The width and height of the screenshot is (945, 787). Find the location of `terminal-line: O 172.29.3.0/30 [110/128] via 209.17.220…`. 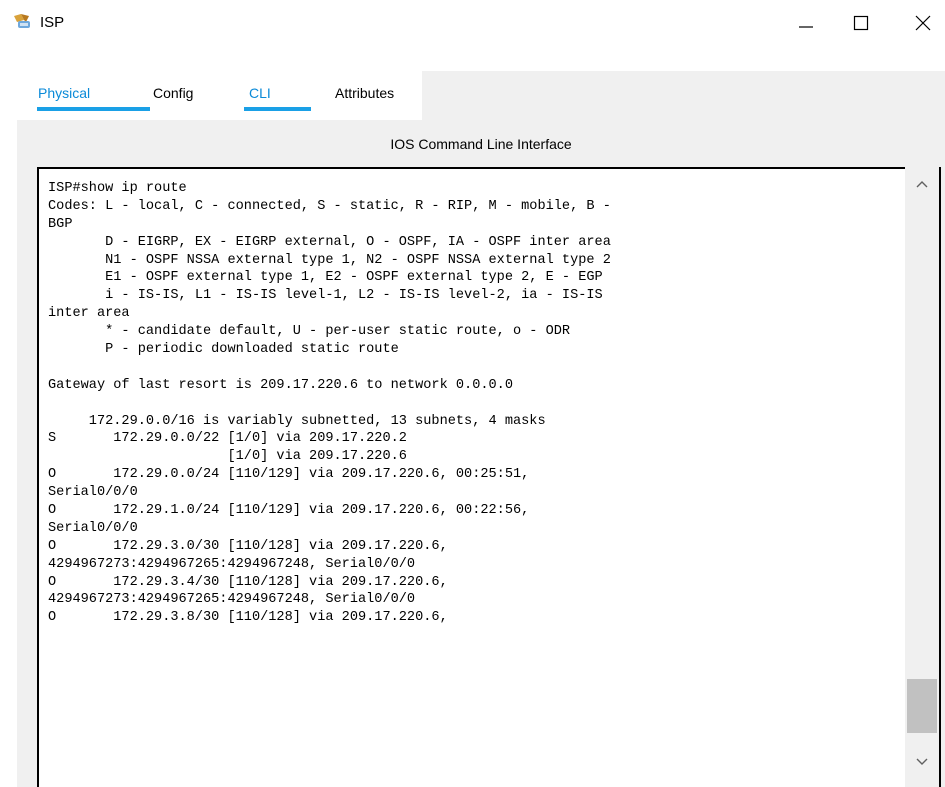

terminal-line: O 172.29.3.0/30 [110/128] via 209.17.220… is located at coordinates (248, 546).